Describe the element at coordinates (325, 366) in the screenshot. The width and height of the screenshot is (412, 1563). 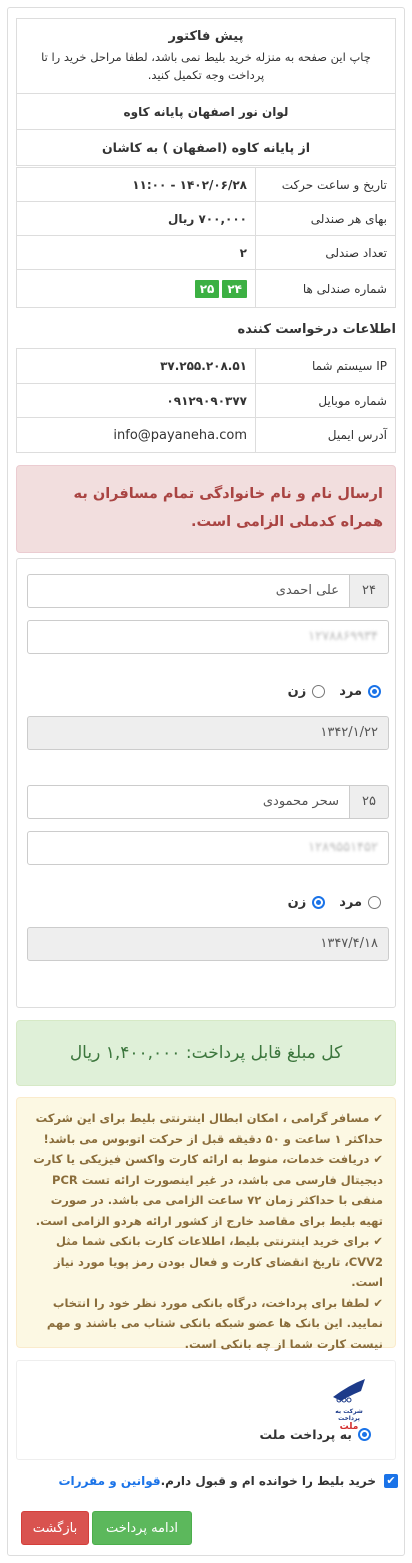
I see `row-label: IP سیستم شما` at that location.